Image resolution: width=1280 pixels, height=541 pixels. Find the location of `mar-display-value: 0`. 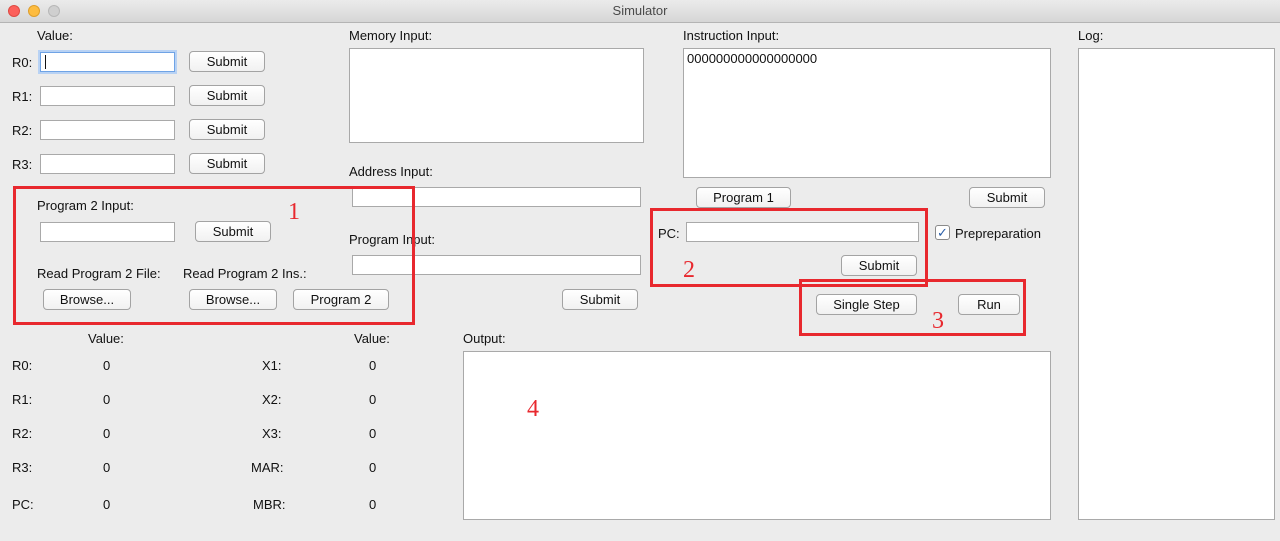

mar-display-value: 0 is located at coordinates (373, 467).